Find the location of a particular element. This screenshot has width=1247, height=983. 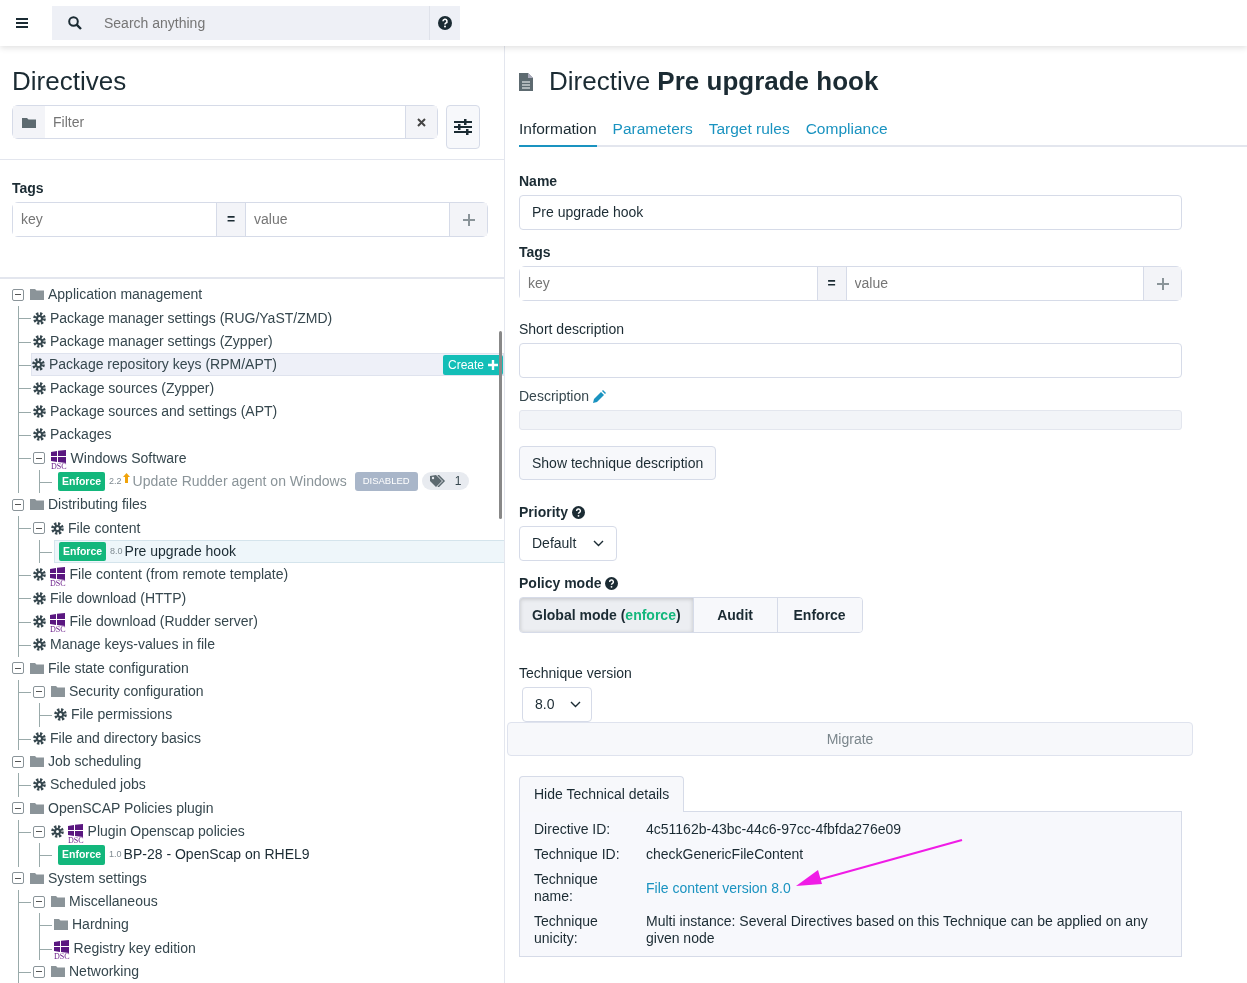

search-input: Search anything is located at coordinates (266, 23).